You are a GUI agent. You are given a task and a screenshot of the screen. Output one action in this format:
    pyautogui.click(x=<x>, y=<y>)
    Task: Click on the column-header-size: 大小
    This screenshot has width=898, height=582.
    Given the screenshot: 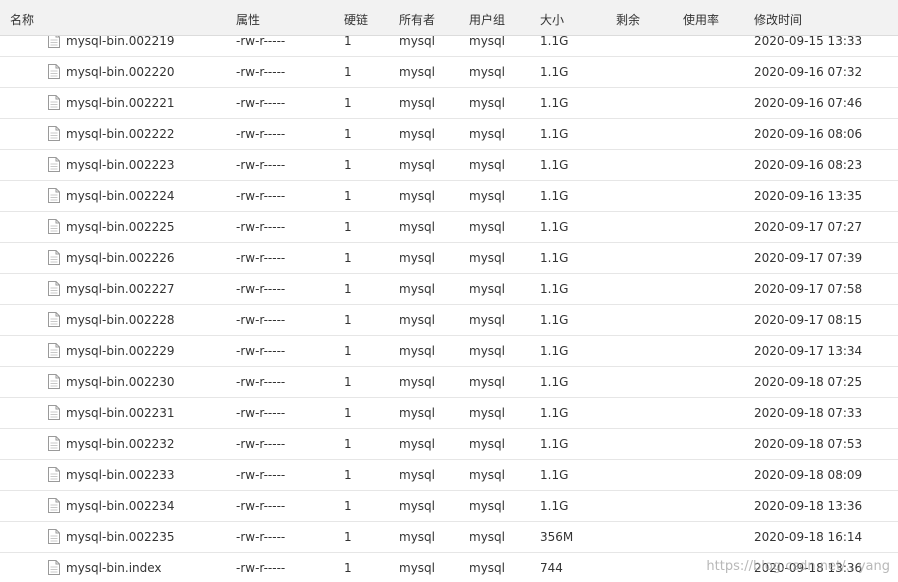 What is the action you would take?
    pyautogui.click(x=552, y=19)
    